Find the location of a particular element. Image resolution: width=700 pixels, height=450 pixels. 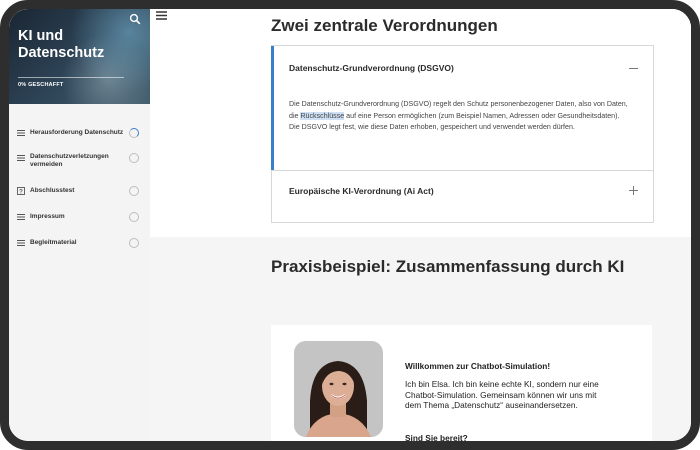

progress-bar is located at coordinates (71, 77).